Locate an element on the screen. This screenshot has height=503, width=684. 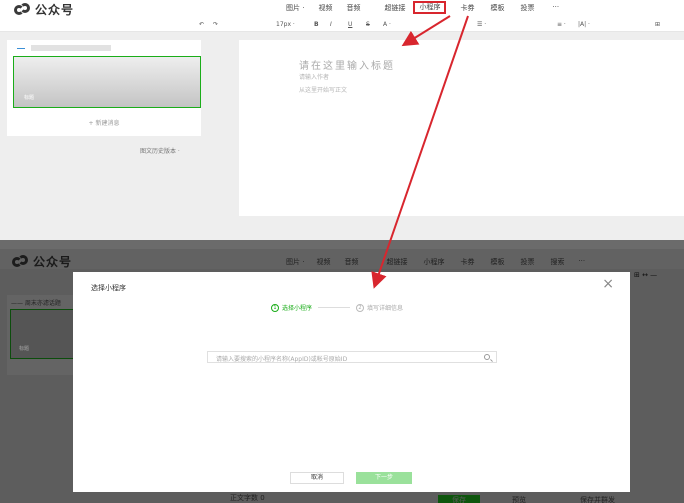
step-select: 1 选择小程序 is located at coordinates (291, 307).